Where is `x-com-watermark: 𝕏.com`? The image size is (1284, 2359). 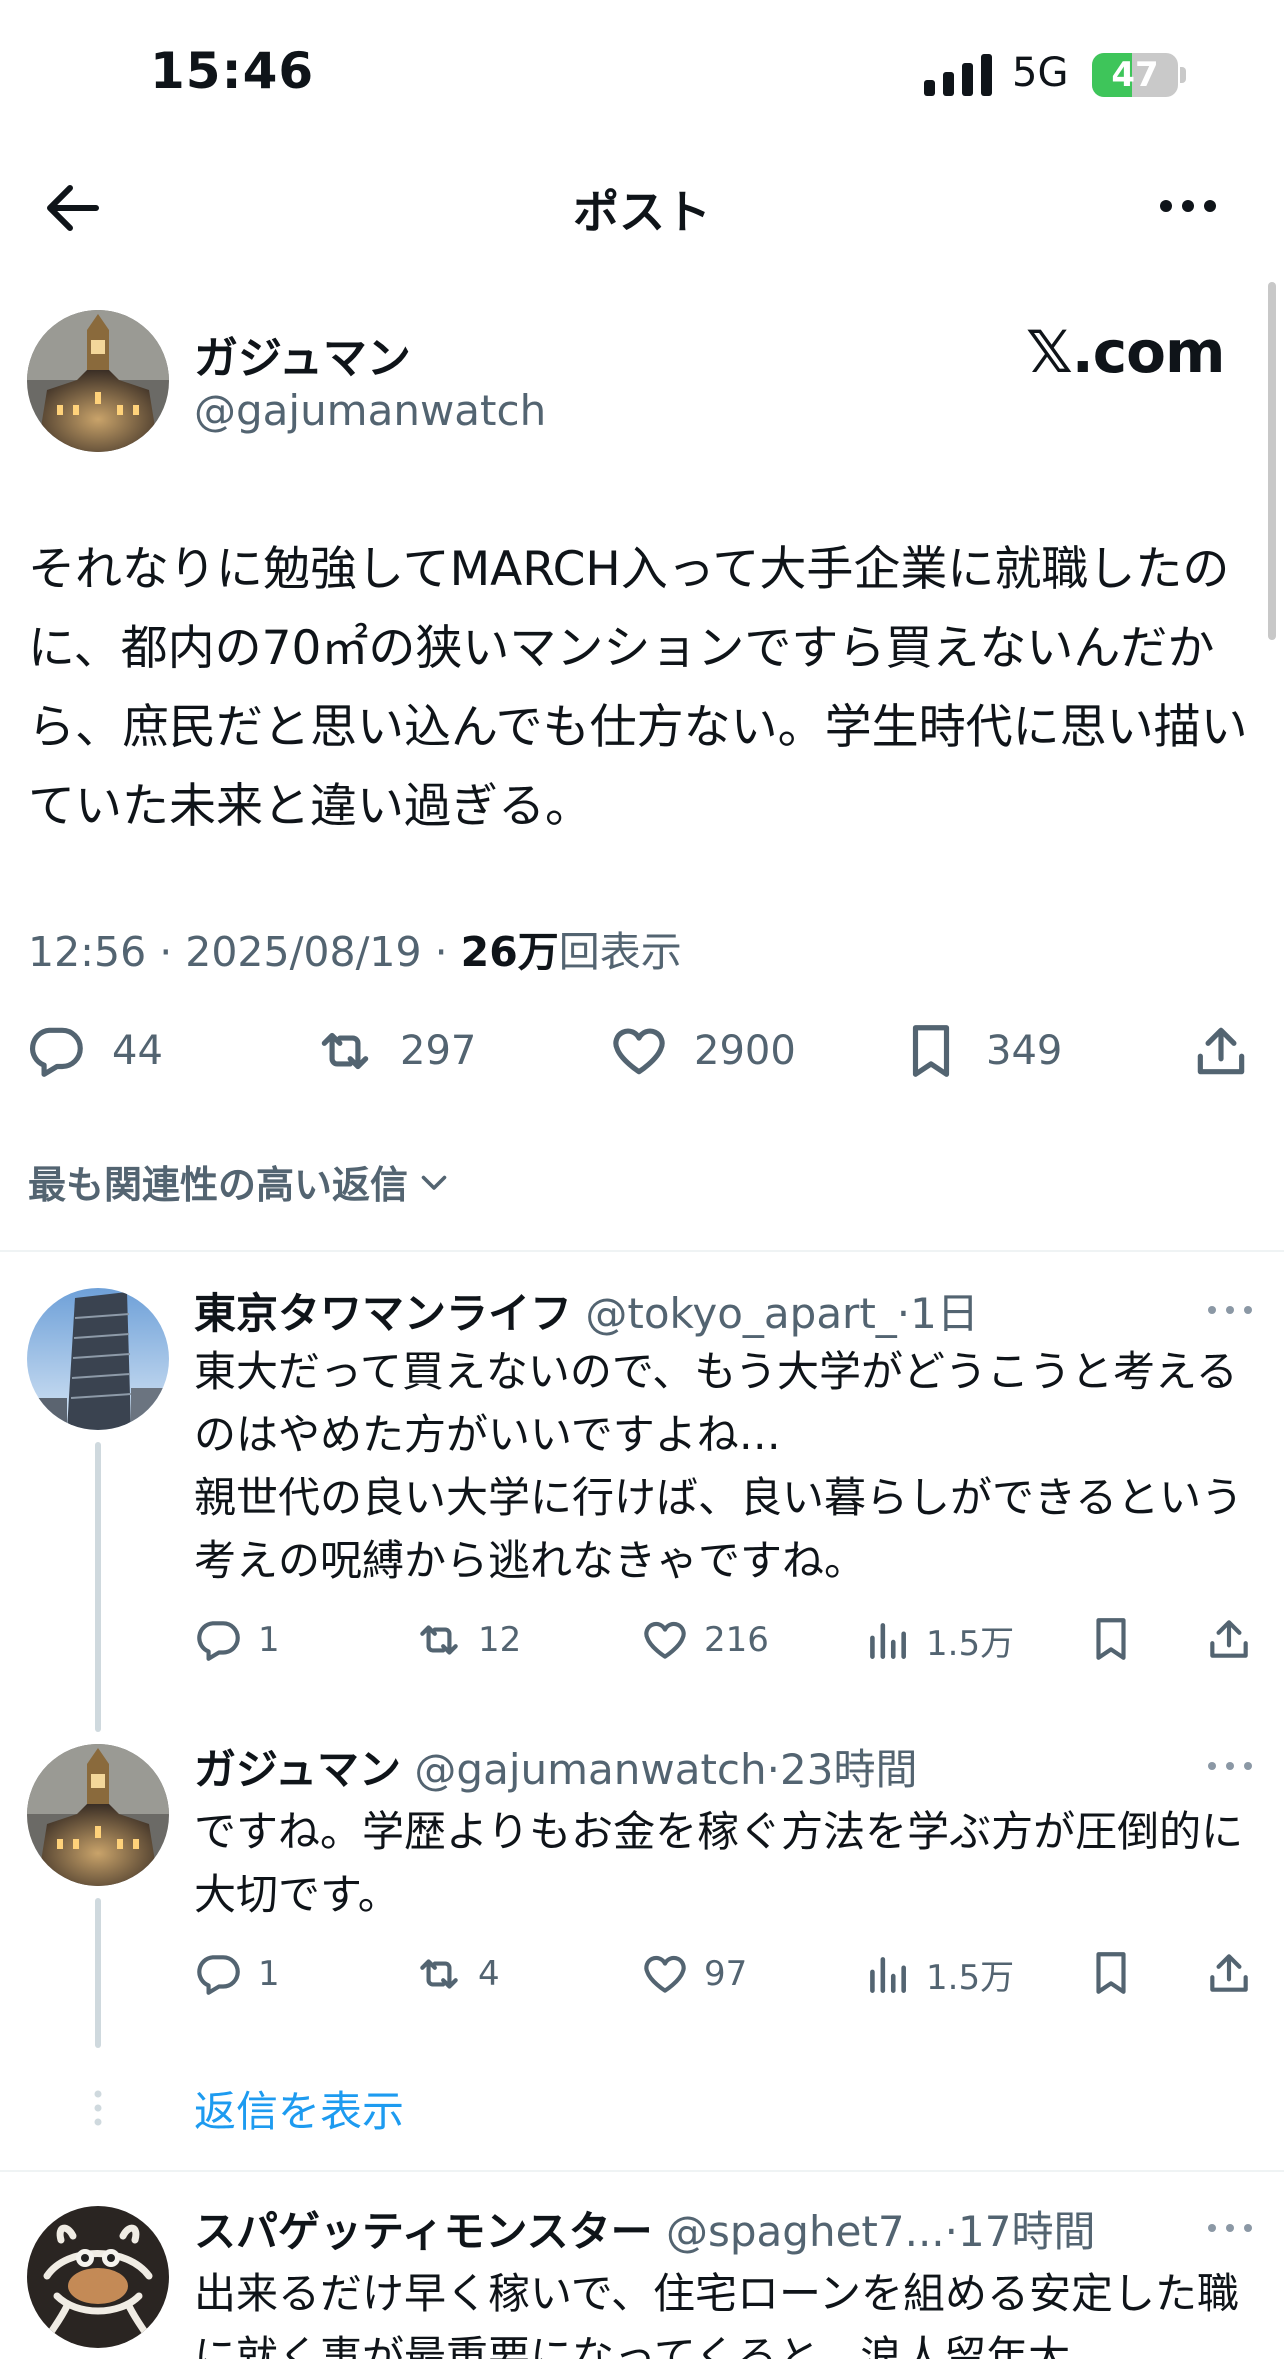 x-com-watermark: 𝕏.com is located at coordinates (1125, 352).